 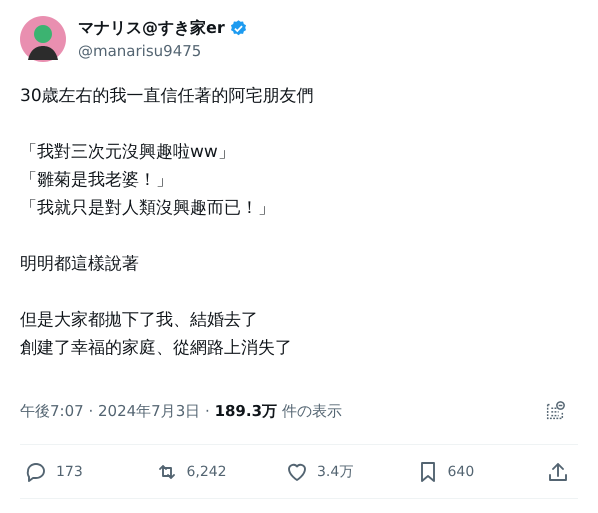 I want to click on action-count: 640, so click(x=461, y=472).